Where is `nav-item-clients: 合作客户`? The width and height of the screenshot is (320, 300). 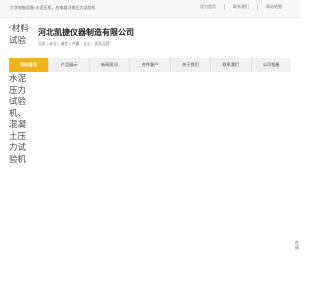
nav-item-clients: 合作客户 is located at coordinates (150, 65).